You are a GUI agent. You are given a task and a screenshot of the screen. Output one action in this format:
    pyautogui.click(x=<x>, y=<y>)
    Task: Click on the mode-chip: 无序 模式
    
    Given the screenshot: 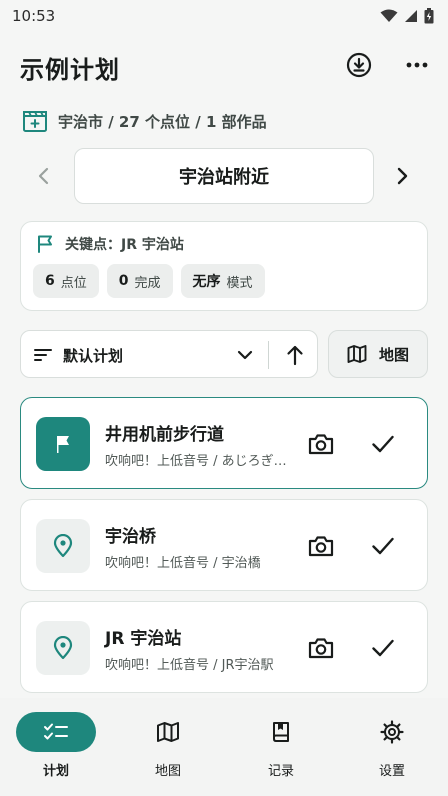 What is the action you would take?
    pyautogui.click(x=222, y=281)
    